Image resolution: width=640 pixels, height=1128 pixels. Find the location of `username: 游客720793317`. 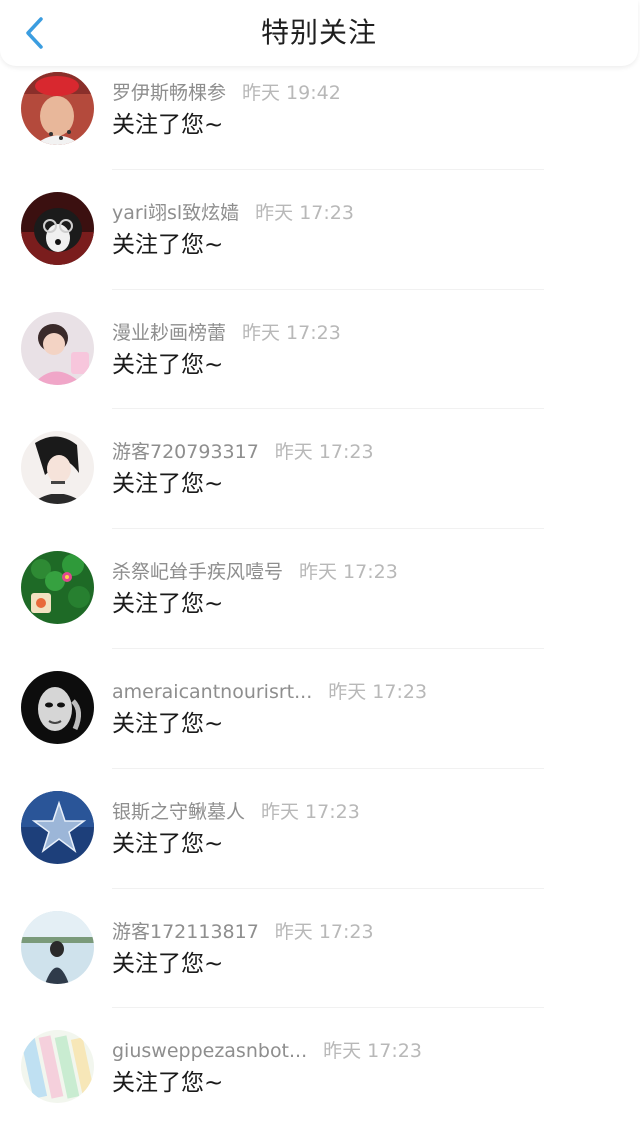

username: 游客720793317 is located at coordinates (185, 452).